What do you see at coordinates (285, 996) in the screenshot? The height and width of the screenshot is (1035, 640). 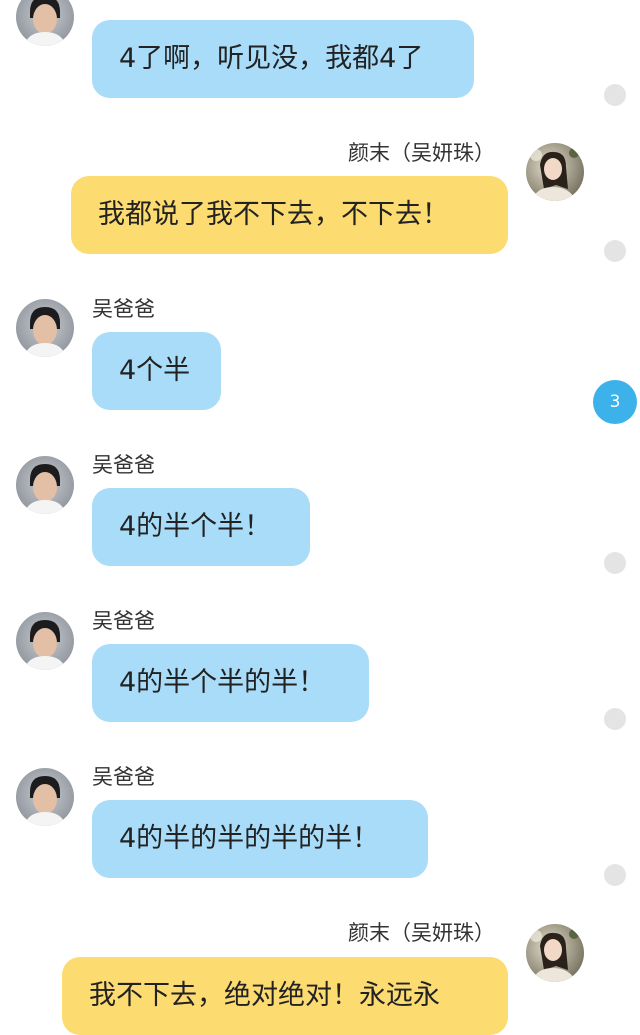 I see `message-bubble: 我不下去，绝对绝对！永远永` at bounding box center [285, 996].